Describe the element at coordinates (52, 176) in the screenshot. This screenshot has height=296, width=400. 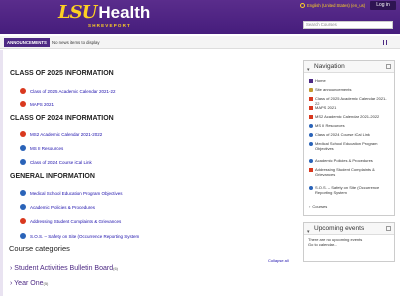
I see `section-title-general: GENERAL INFORMATION` at that location.